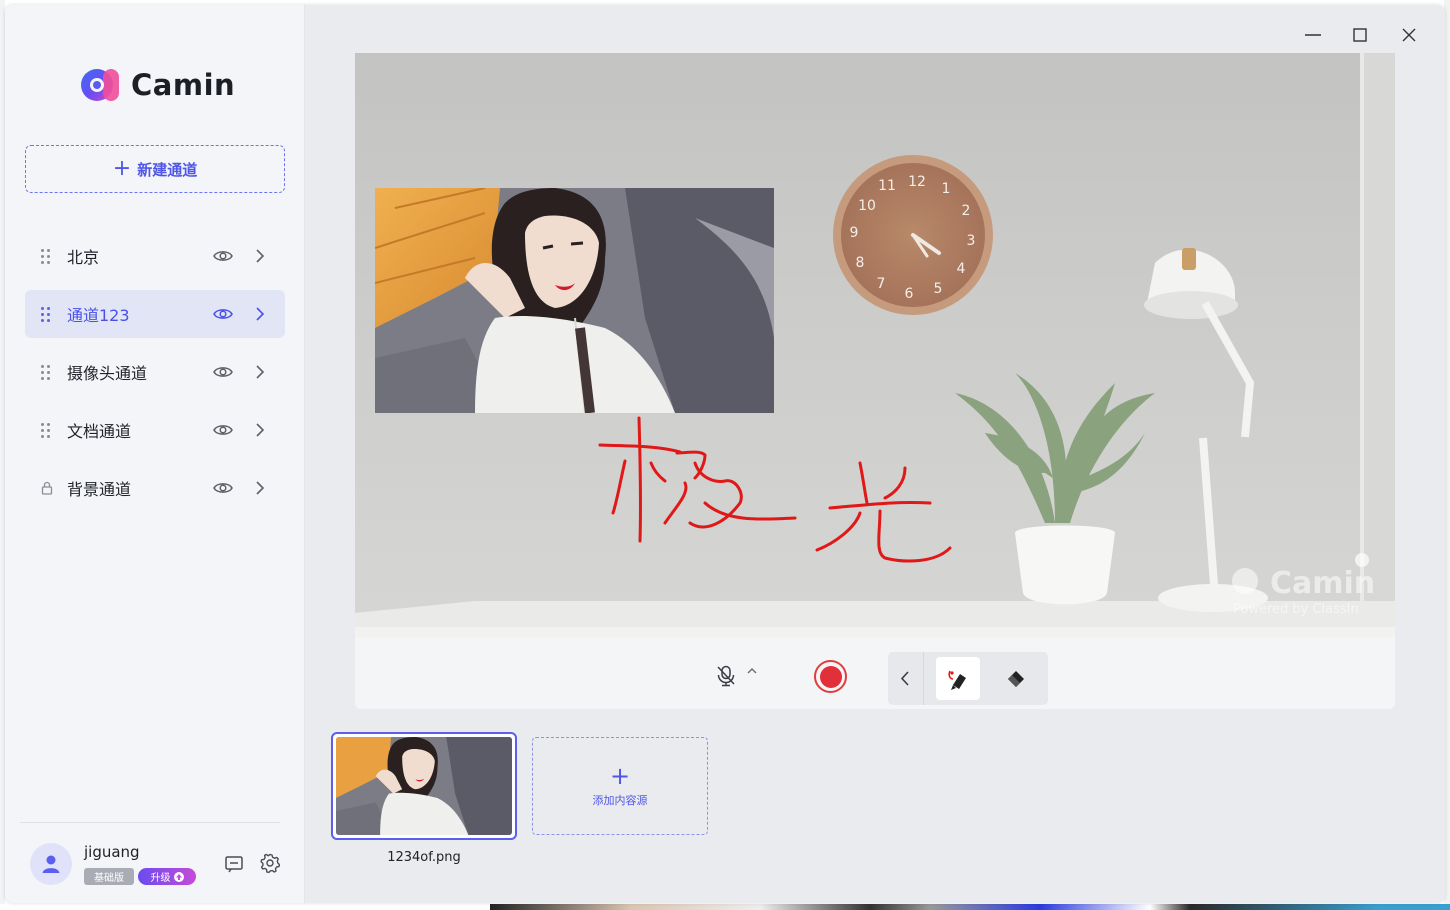 The image size is (1450, 910). What do you see at coordinates (234, 864) in the screenshot?
I see `message-icon` at bounding box center [234, 864].